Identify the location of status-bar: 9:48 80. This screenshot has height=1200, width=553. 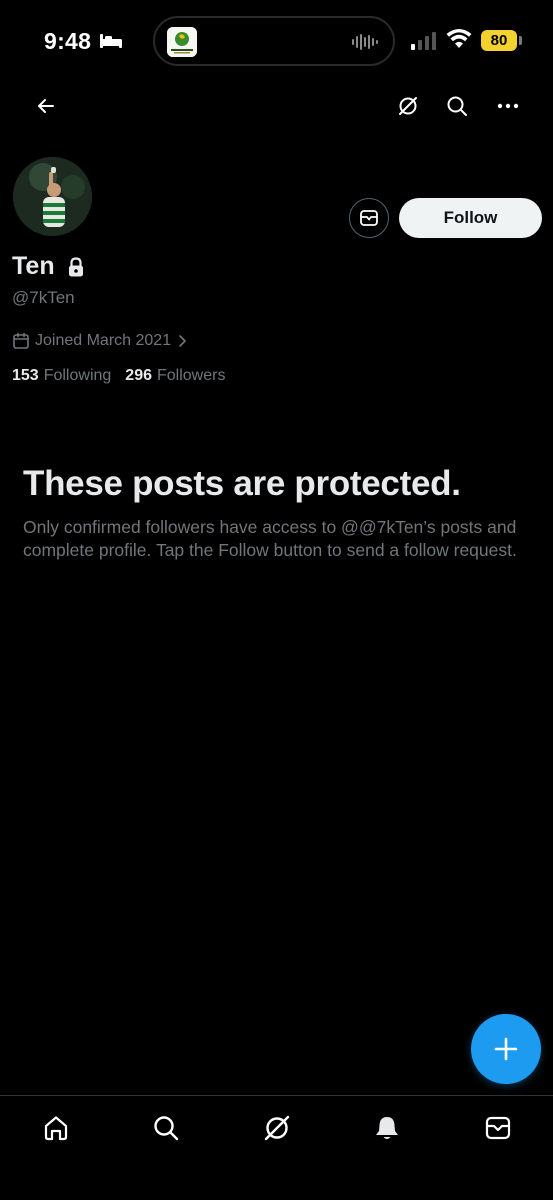
(276, 40).